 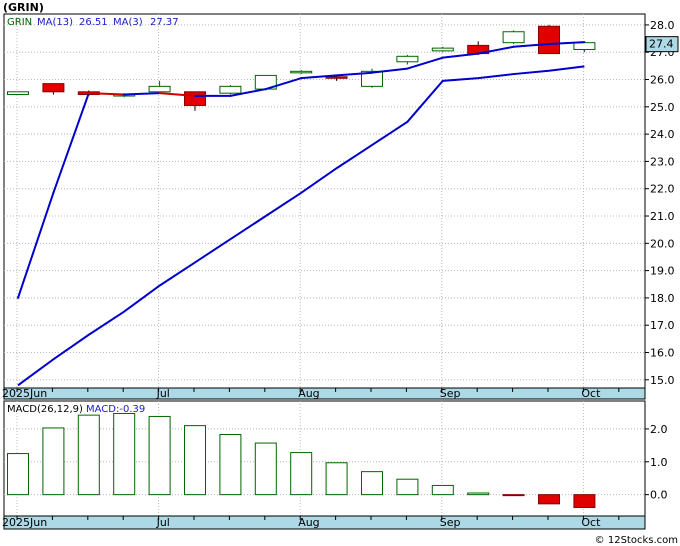 I want to click on price-y-tick-label: 26.0, so click(x=662, y=80).